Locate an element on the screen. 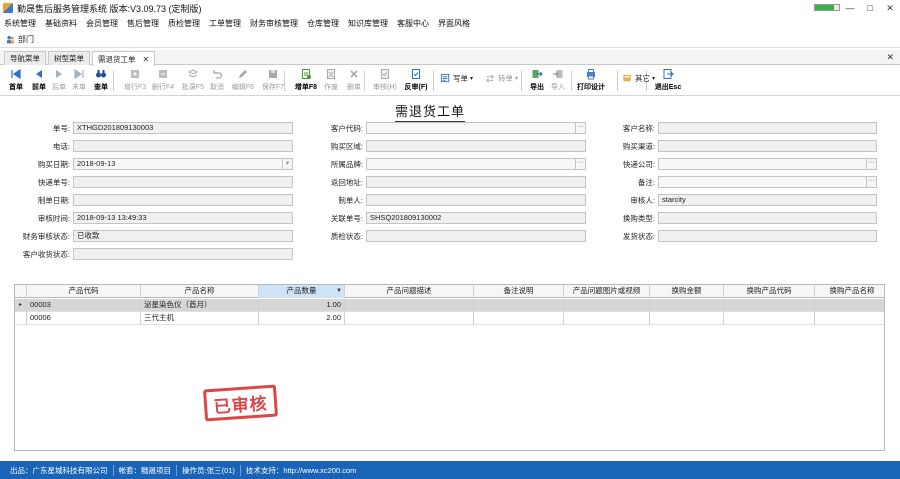 This screenshot has width=900, height=479. toolbar-dropdown-2: 其它 ▾ is located at coordinates (638, 78).